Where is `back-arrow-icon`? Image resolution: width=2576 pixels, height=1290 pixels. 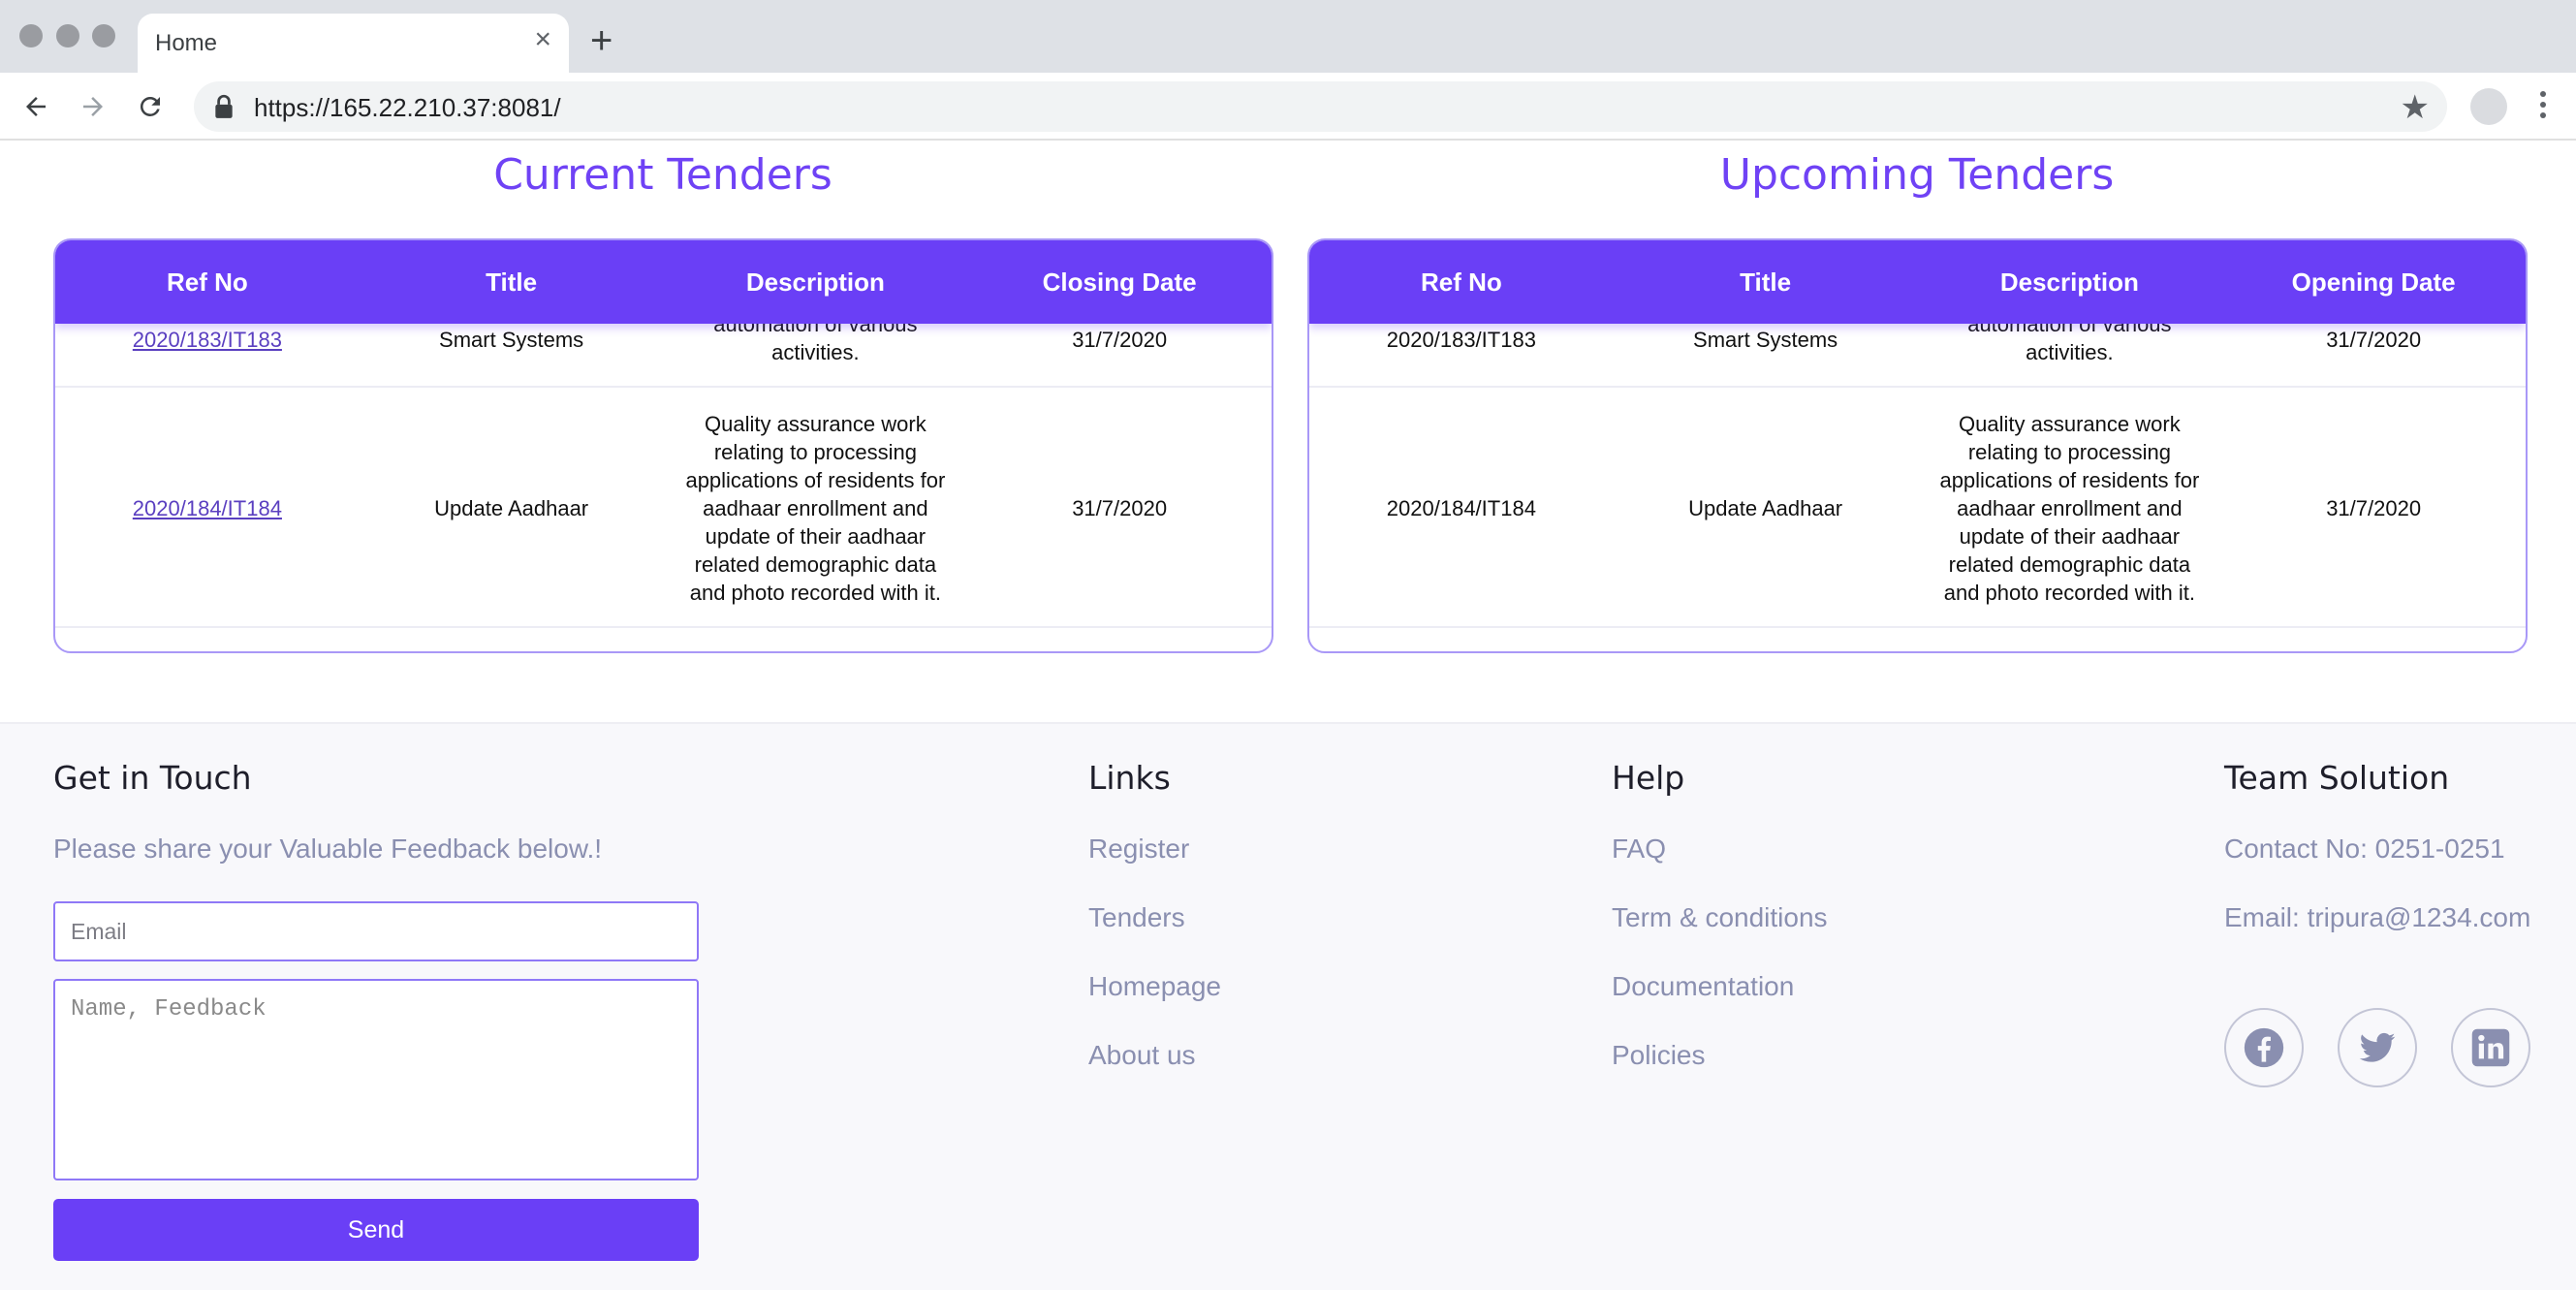
back-arrow-icon is located at coordinates (36, 106).